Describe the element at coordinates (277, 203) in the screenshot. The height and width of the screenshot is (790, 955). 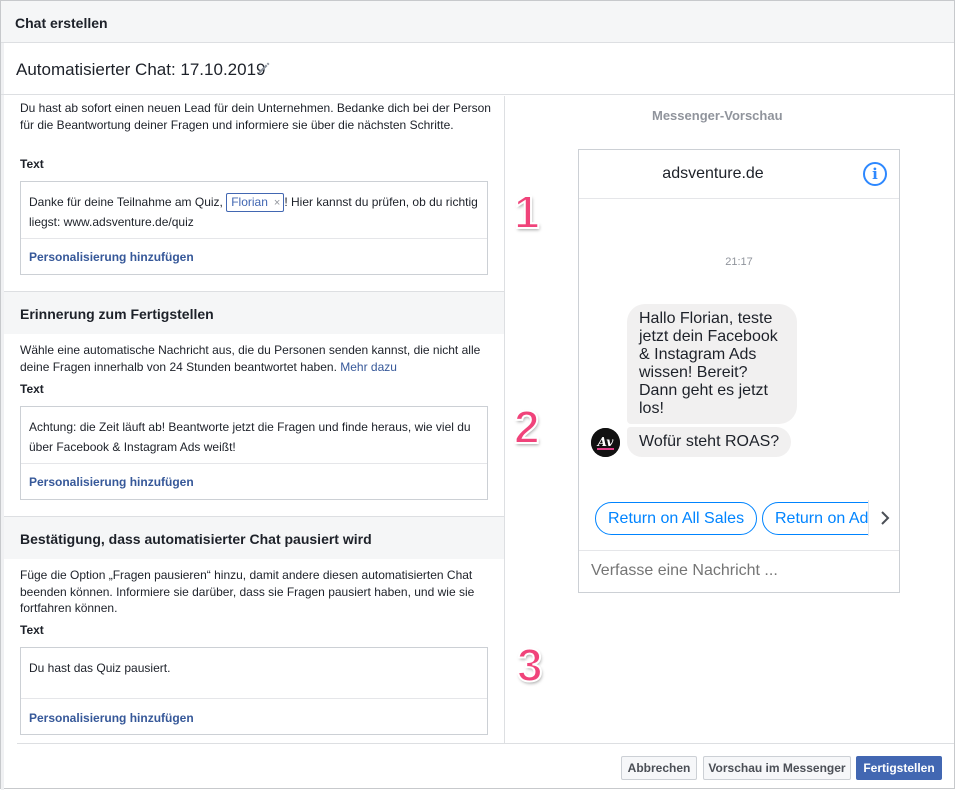
I see `remove-token-icon: ×` at that location.